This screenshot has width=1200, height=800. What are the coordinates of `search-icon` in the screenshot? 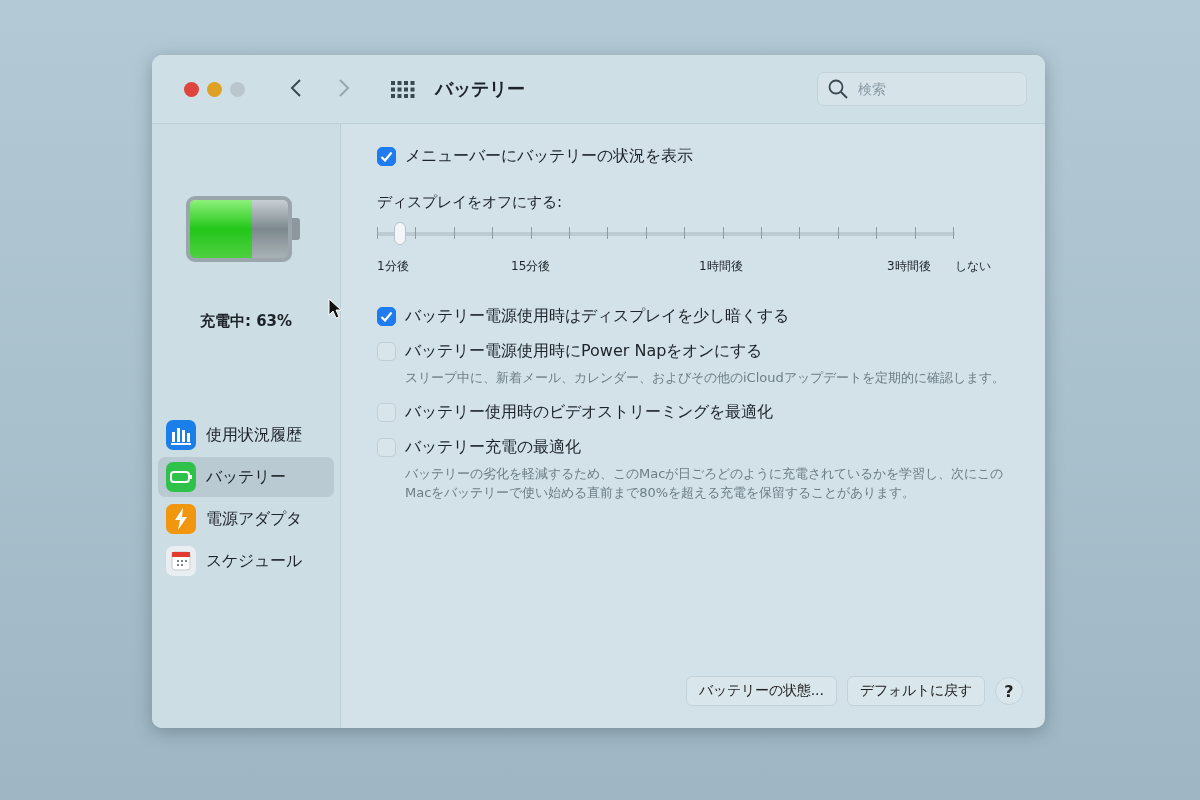 It's located at (838, 89).